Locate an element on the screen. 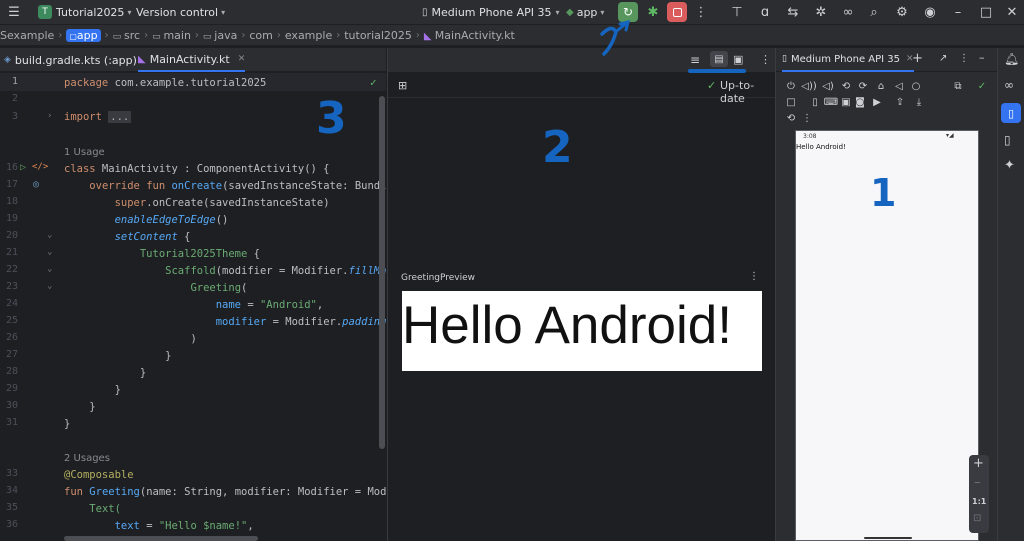 The width and height of the screenshot is (1024, 541). open-window-icon: ↗ is located at coordinates (943, 58).